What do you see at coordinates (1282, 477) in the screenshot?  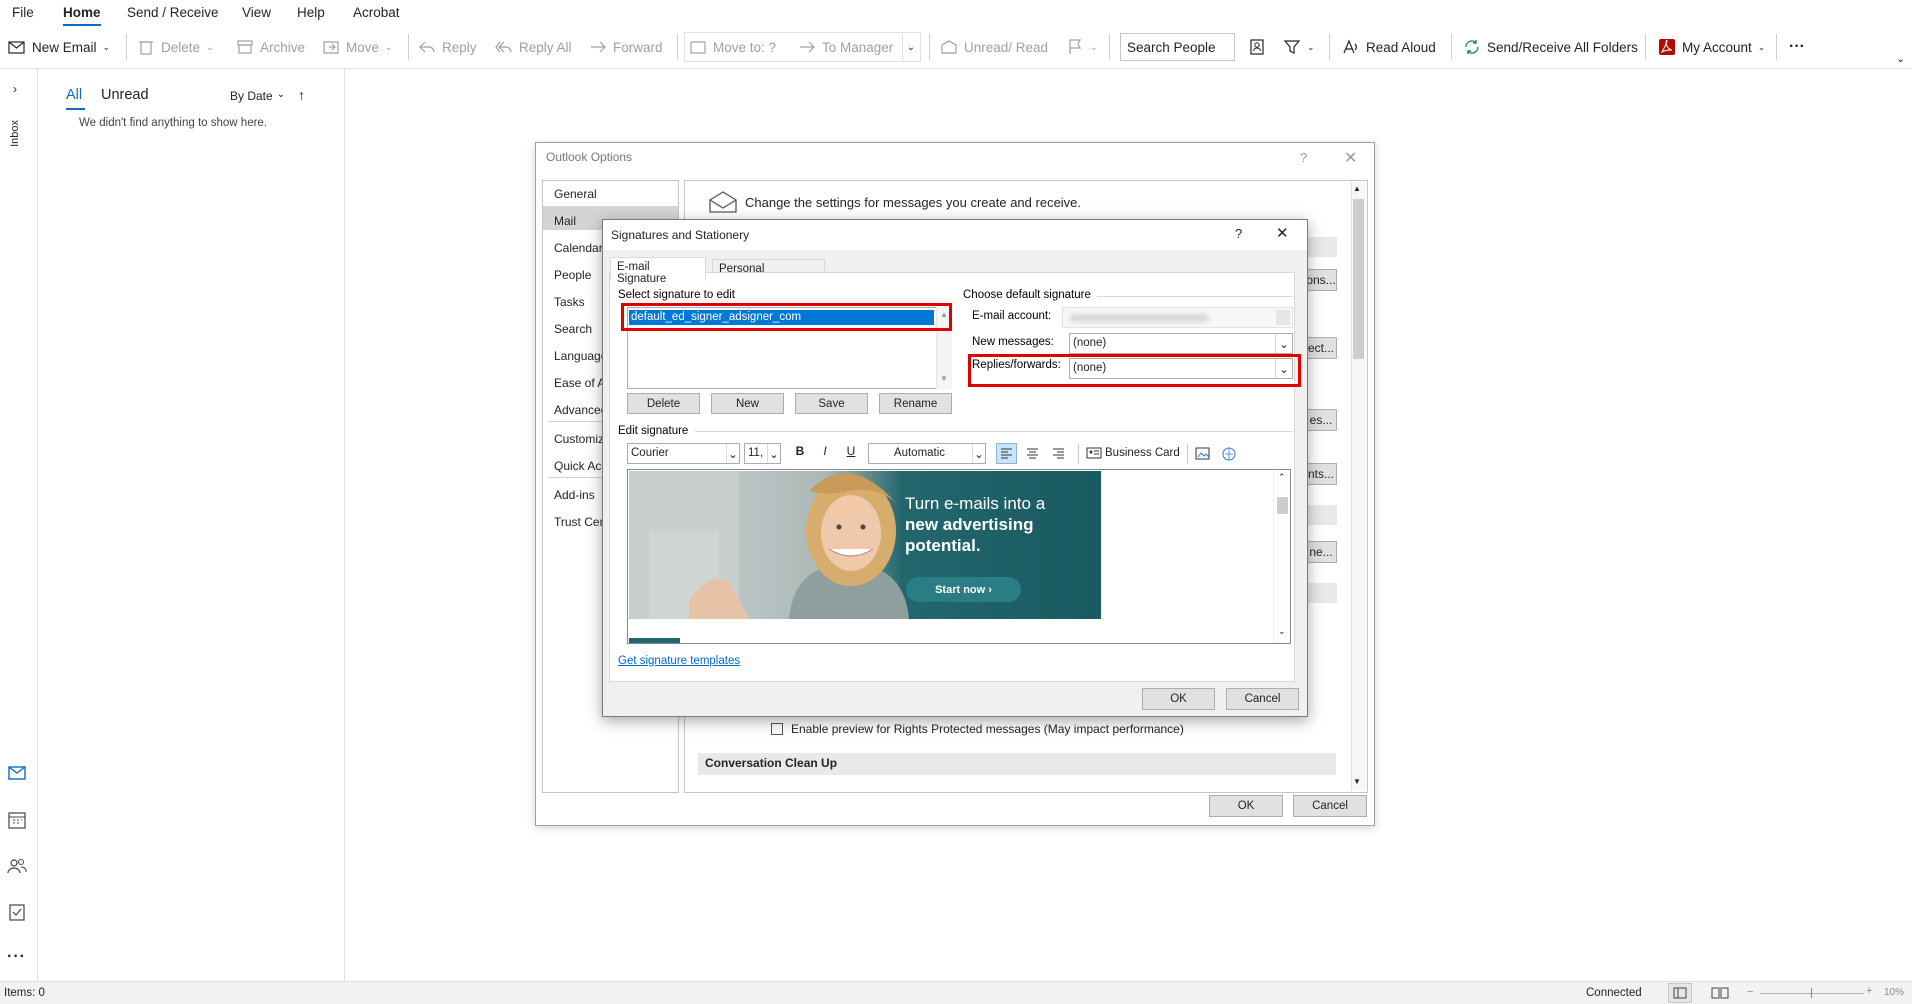 I see `chevron-up-icon: ⌃` at bounding box center [1282, 477].